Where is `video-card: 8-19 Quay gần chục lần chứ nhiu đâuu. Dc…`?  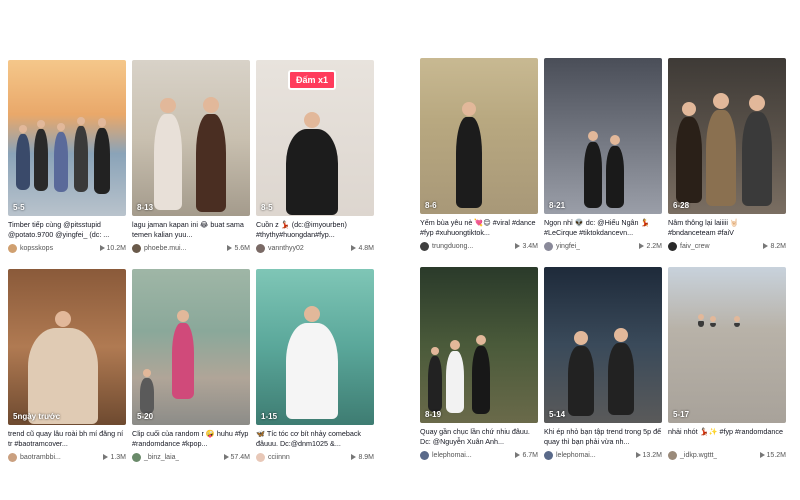
video-card: 8-19 Quay gần chục lần chứ nhiu đâuu. Dc… is located at coordinates (479, 363).